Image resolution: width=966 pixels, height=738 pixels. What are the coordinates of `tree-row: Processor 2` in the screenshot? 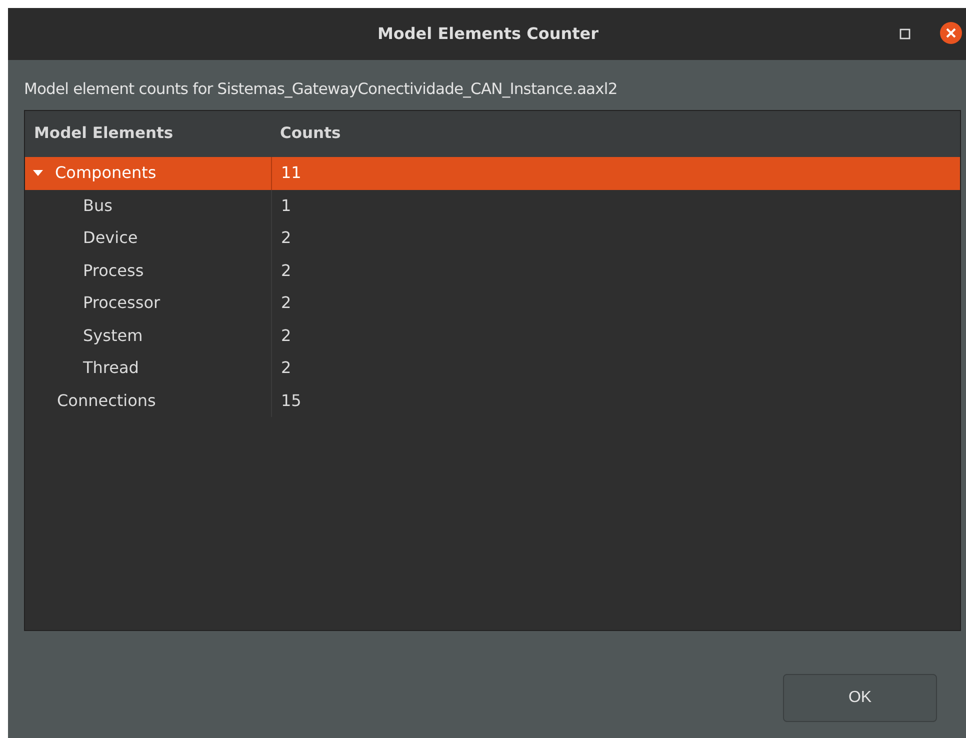 It's located at (492, 303).